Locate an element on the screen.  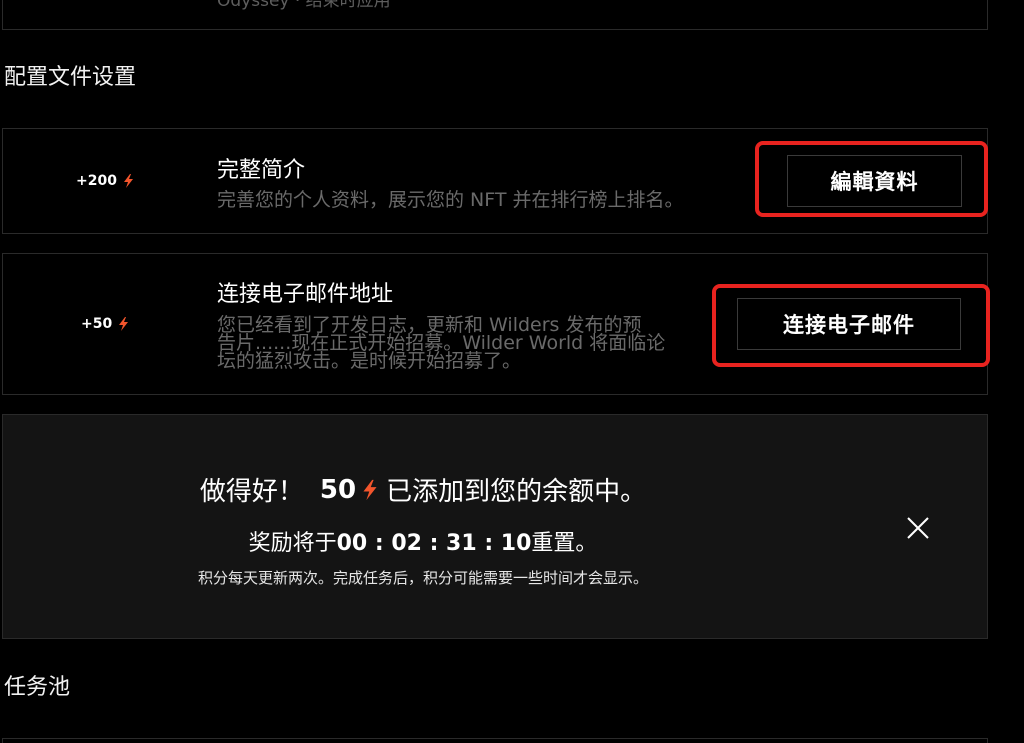
edit-profile-button: 編輯資料 is located at coordinates (874, 181).